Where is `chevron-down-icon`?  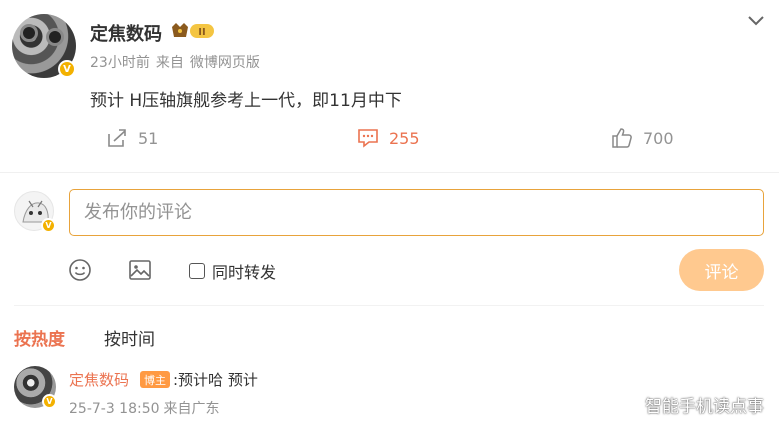 chevron-down-icon is located at coordinates (756, 21).